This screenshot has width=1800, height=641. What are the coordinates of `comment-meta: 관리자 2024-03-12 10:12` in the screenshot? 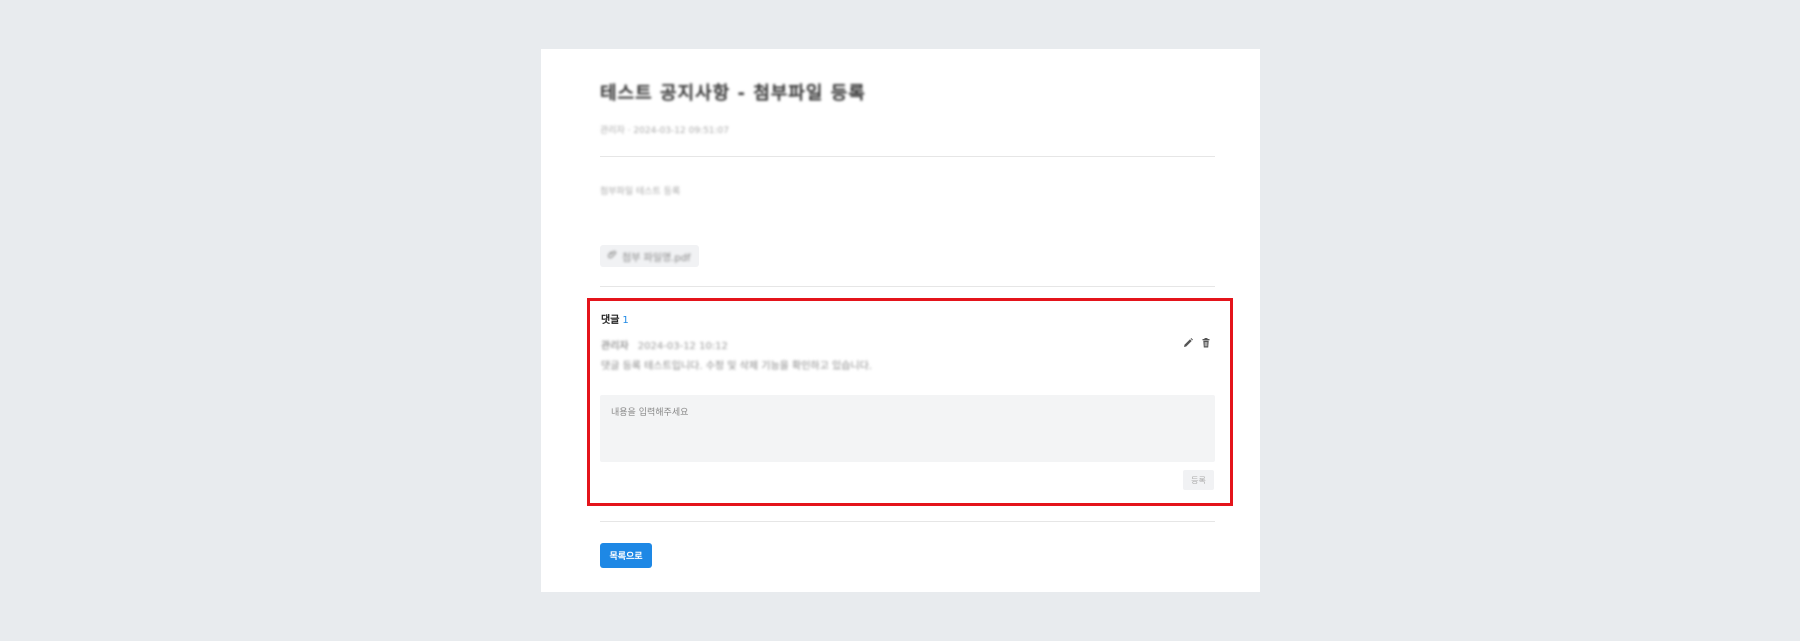 It's located at (664, 344).